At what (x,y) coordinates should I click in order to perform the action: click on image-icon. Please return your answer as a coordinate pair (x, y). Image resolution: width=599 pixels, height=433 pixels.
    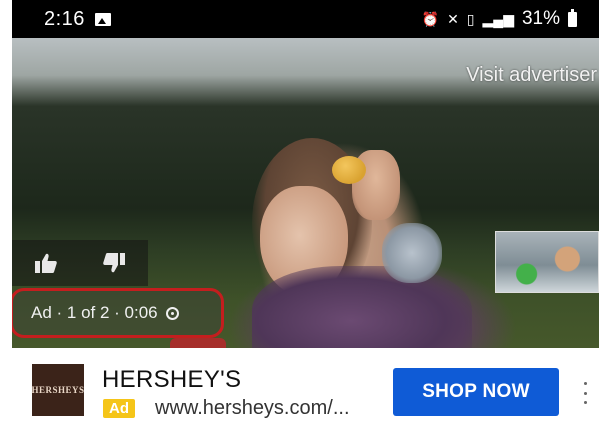
    Looking at the image, I should click on (102, 19).